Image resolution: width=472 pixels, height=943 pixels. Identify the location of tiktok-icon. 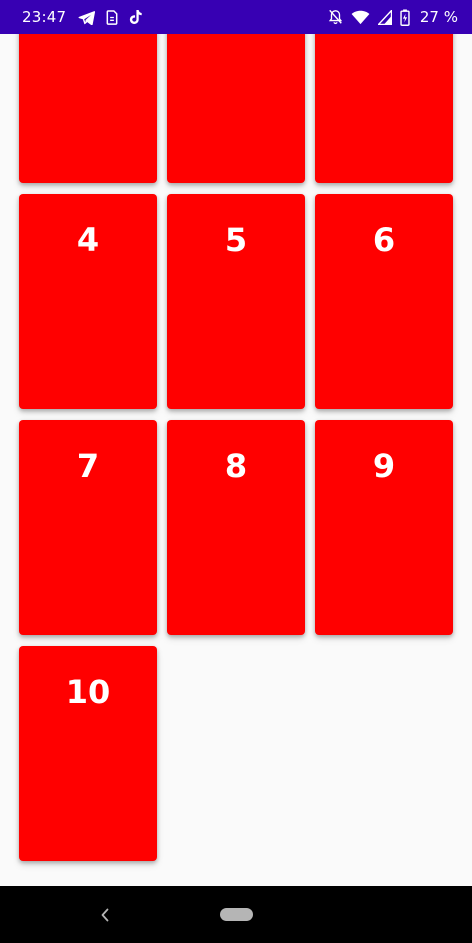
(136, 17).